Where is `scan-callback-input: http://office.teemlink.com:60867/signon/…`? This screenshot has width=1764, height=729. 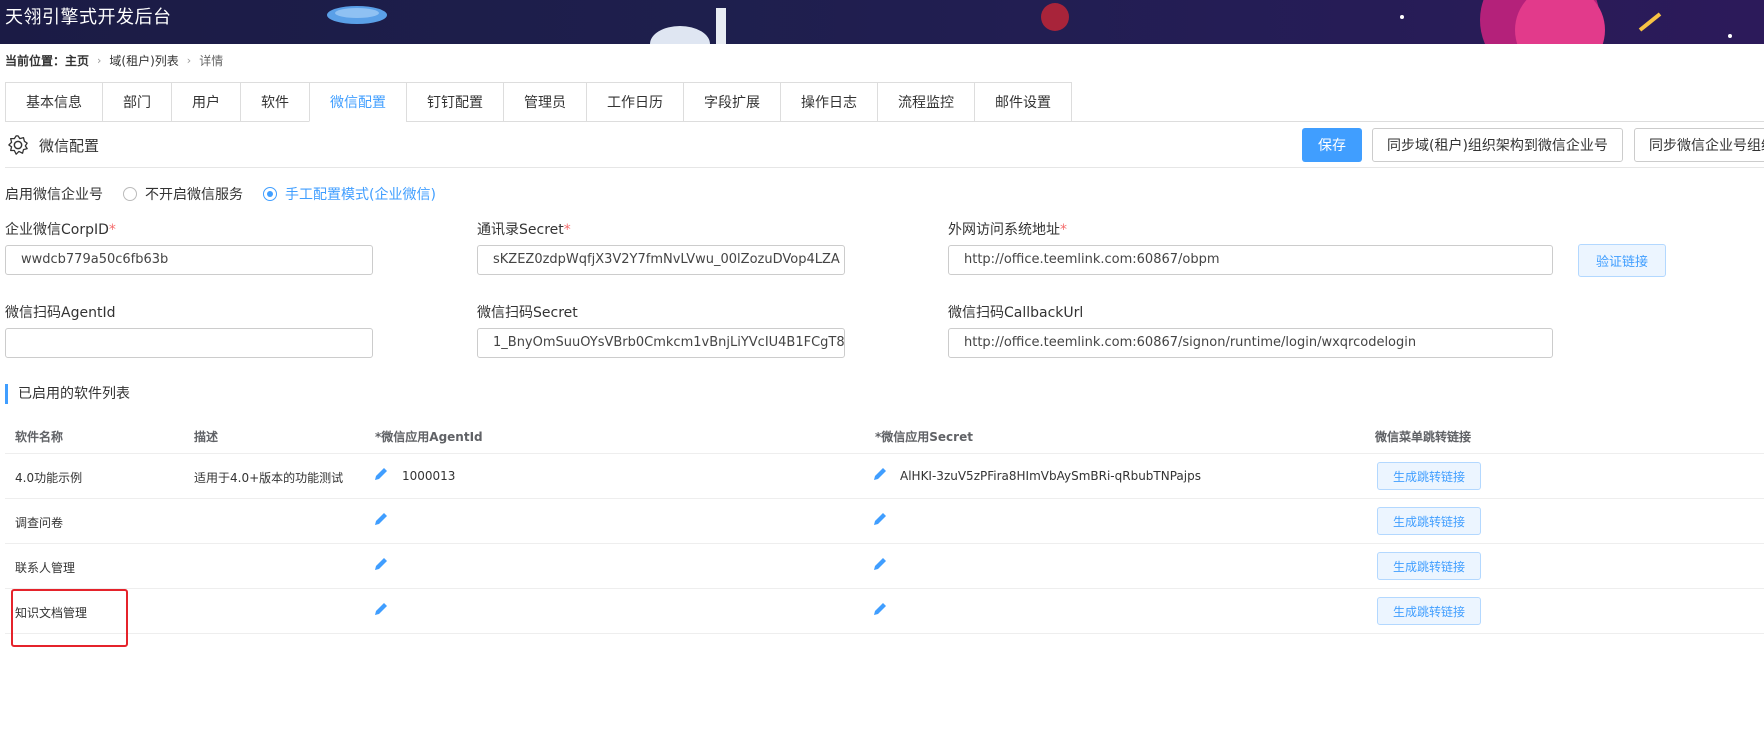
scan-callback-input: http://office.teemlink.com:60867/signon/… is located at coordinates (1250, 343).